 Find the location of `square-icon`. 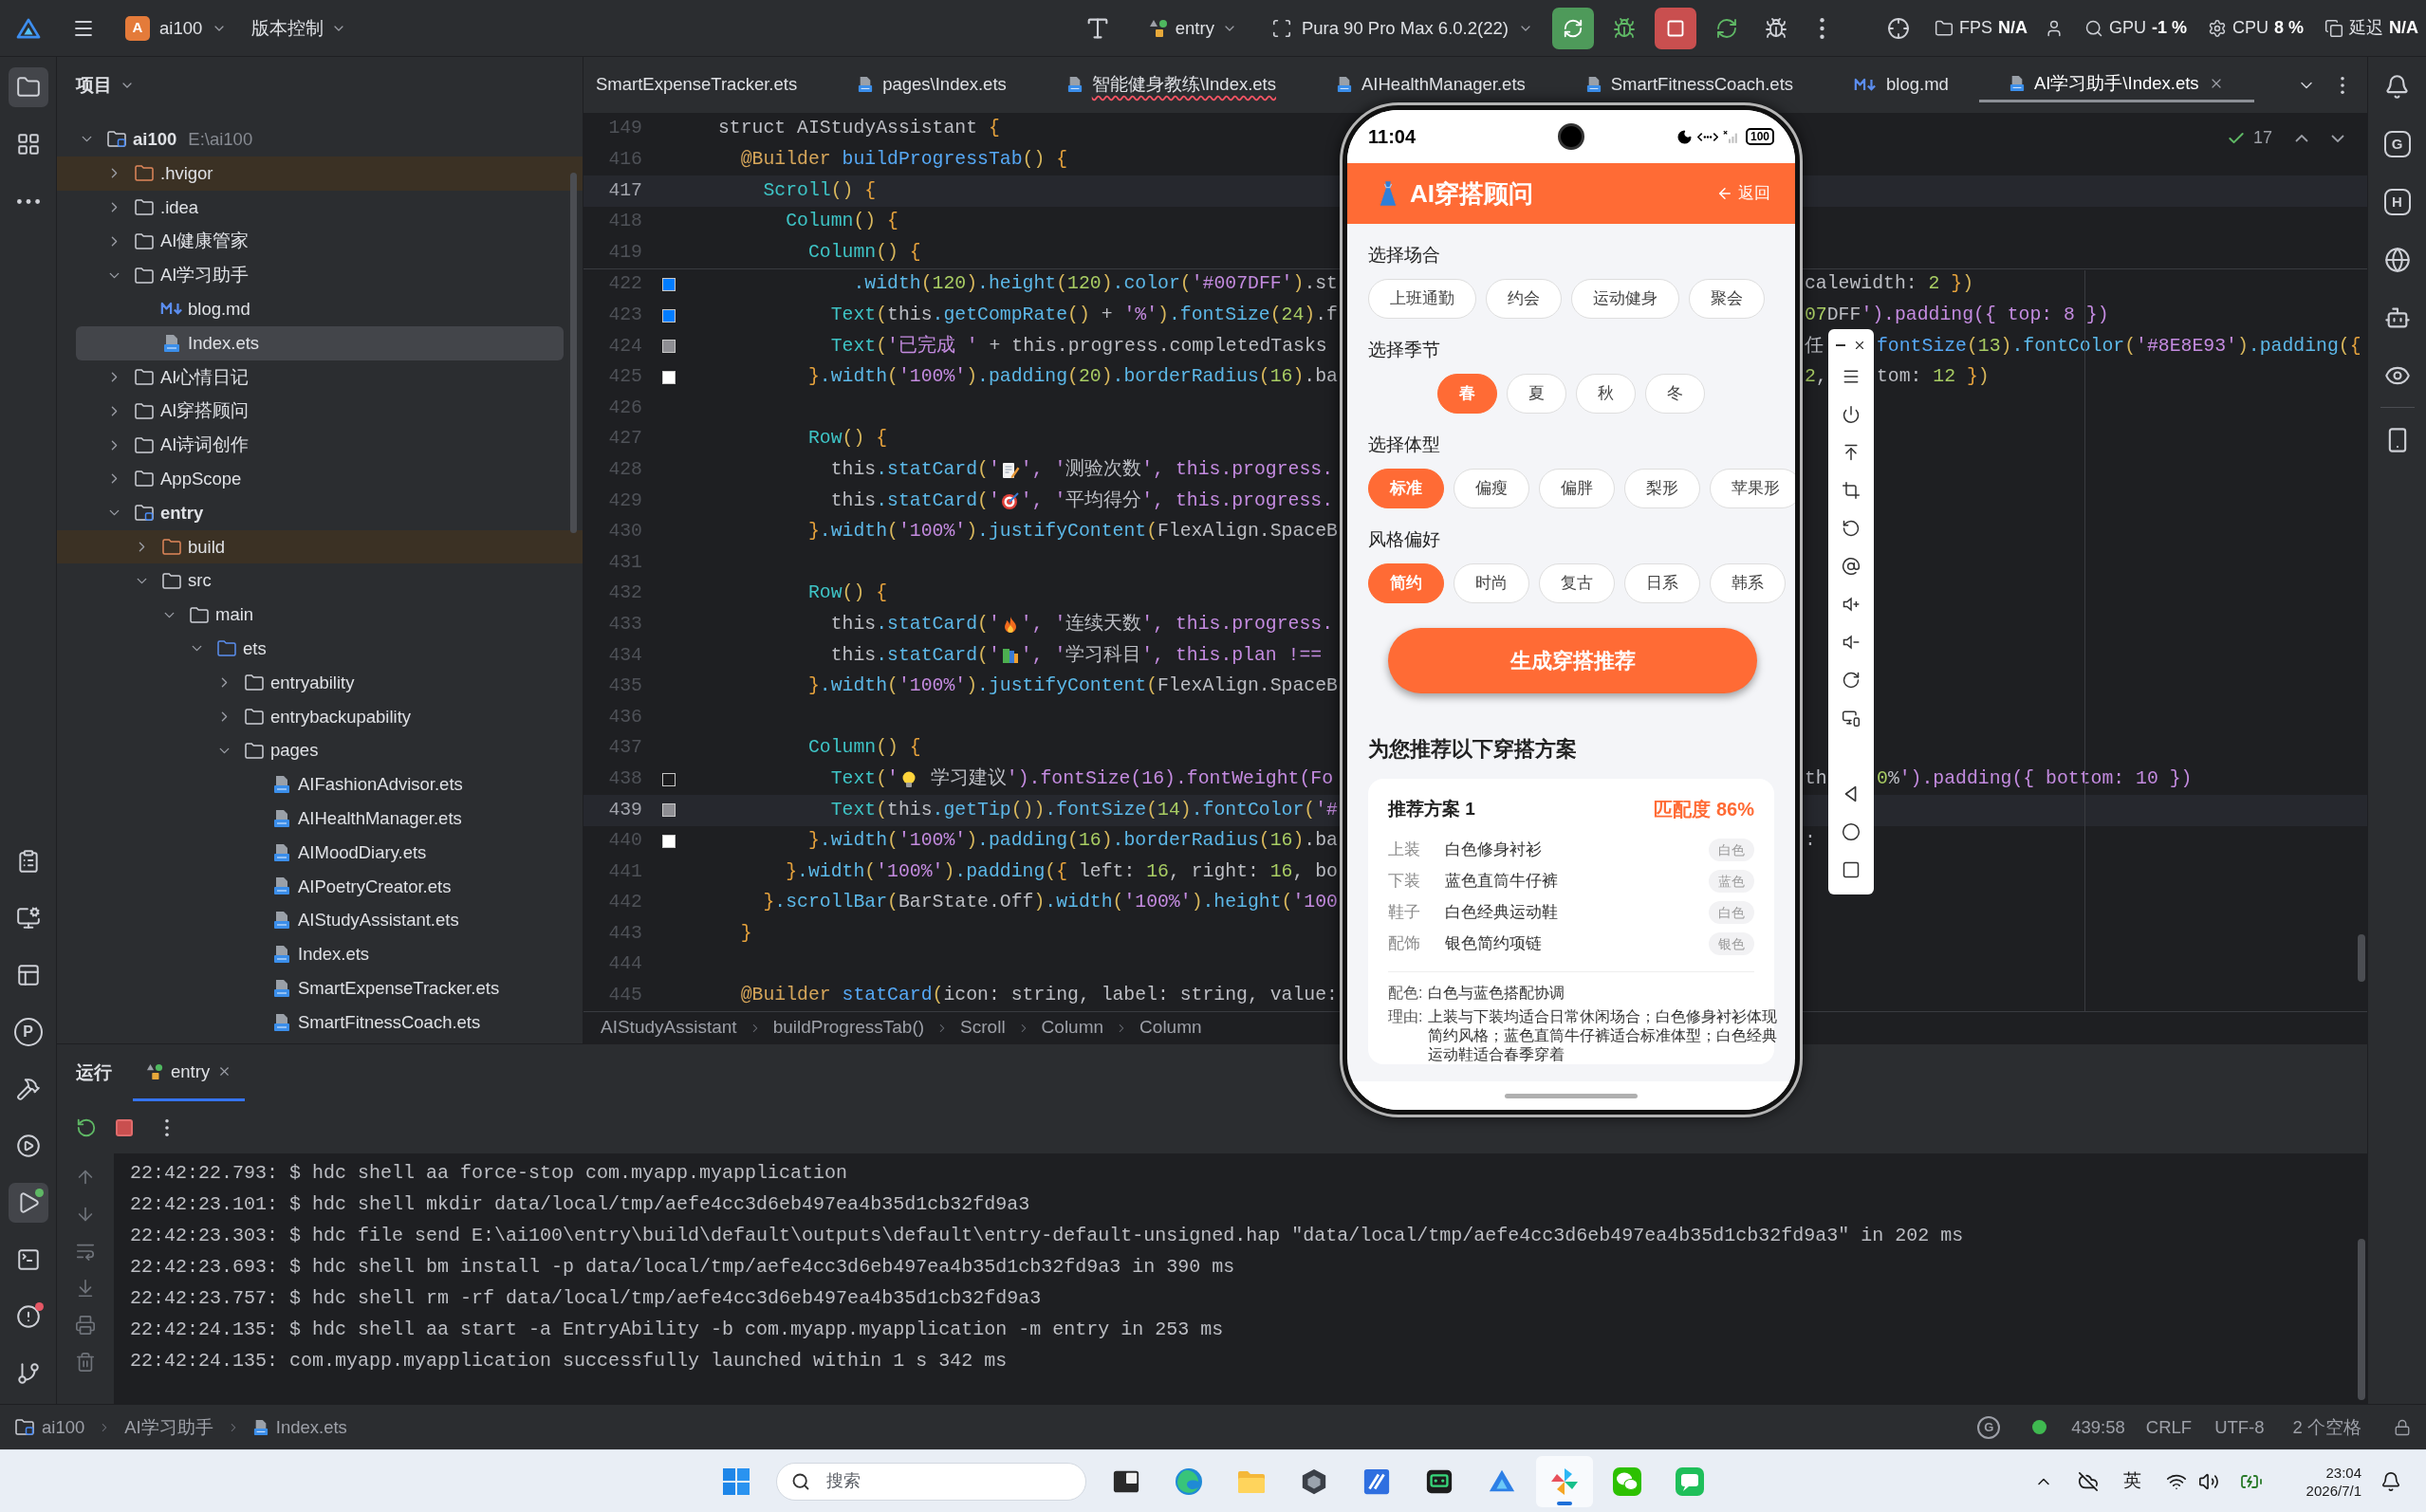

square-icon is located at coordinates (1852, 869).